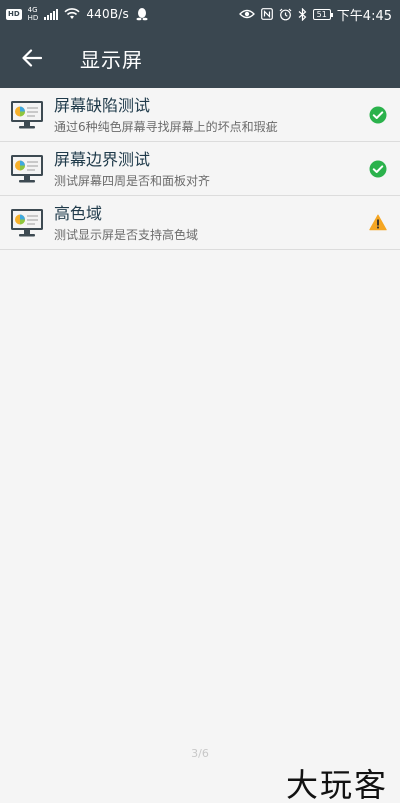 The height and width of the screenshot is (803, 400). I want to click on network-type: 4G HD, so click(33, 14).